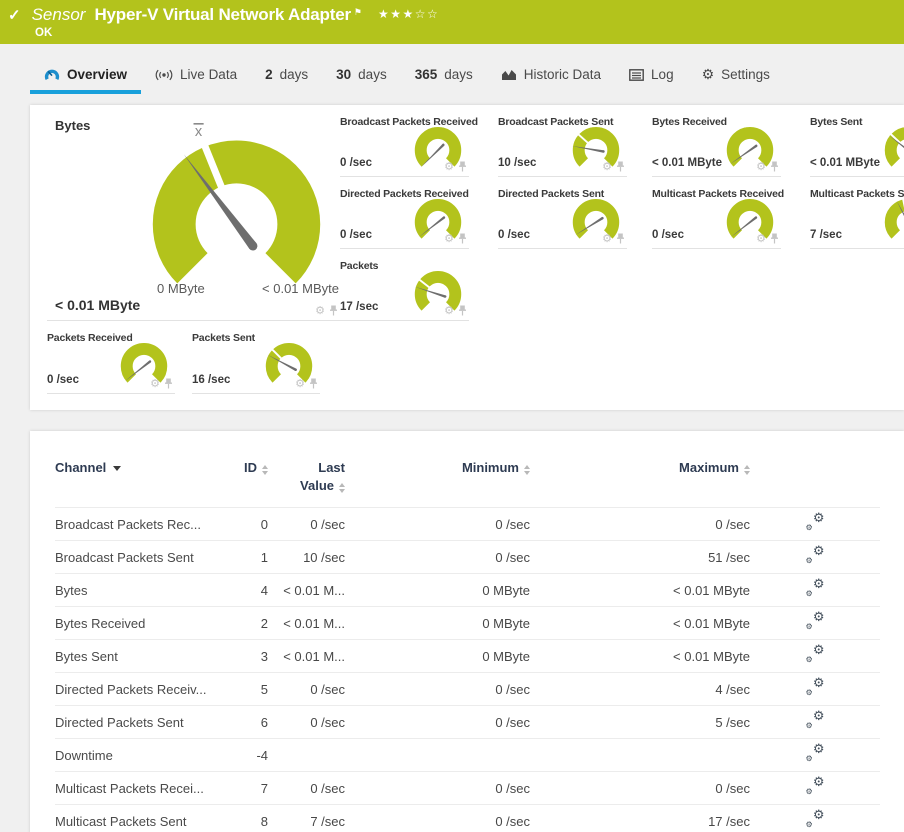 The width and height of the screenshot is (904, 832). I want to click on star-rating: ★★★☆☆, so click(408, 14).